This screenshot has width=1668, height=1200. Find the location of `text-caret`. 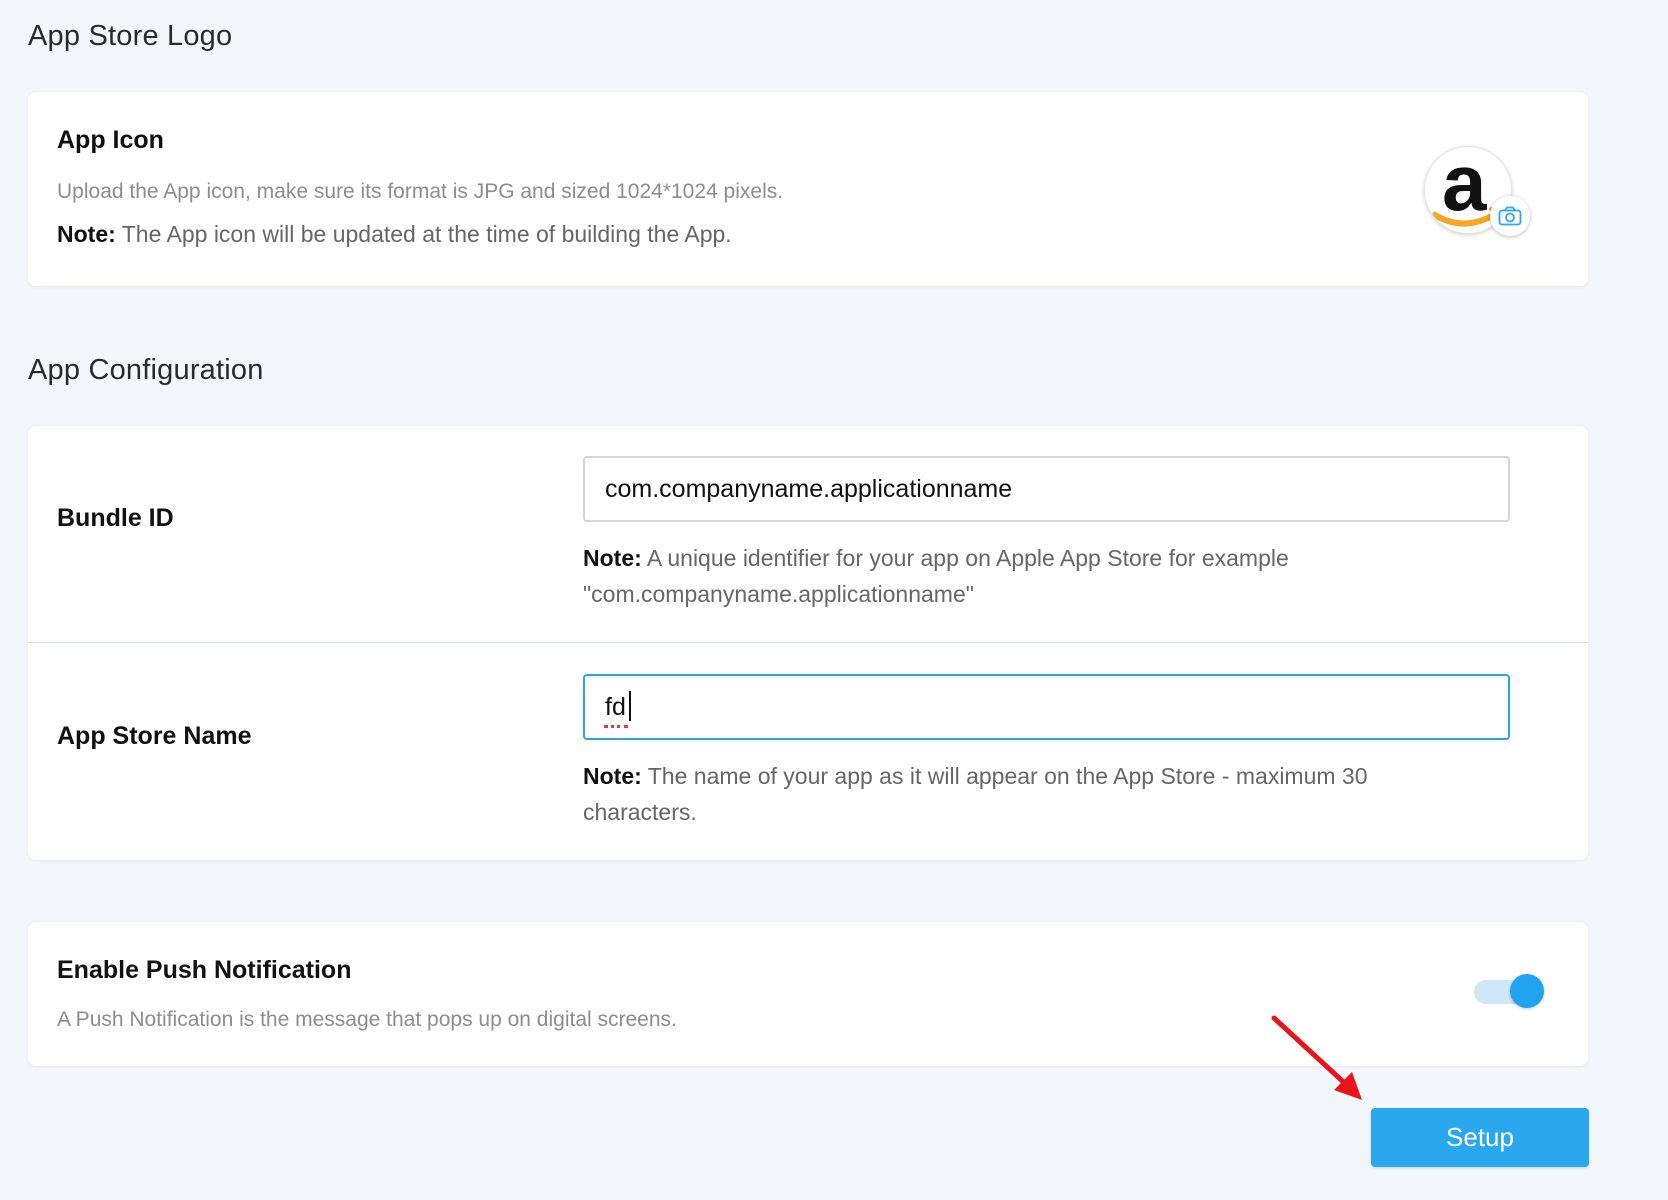

text-caret is located at coordinates (630, 706).